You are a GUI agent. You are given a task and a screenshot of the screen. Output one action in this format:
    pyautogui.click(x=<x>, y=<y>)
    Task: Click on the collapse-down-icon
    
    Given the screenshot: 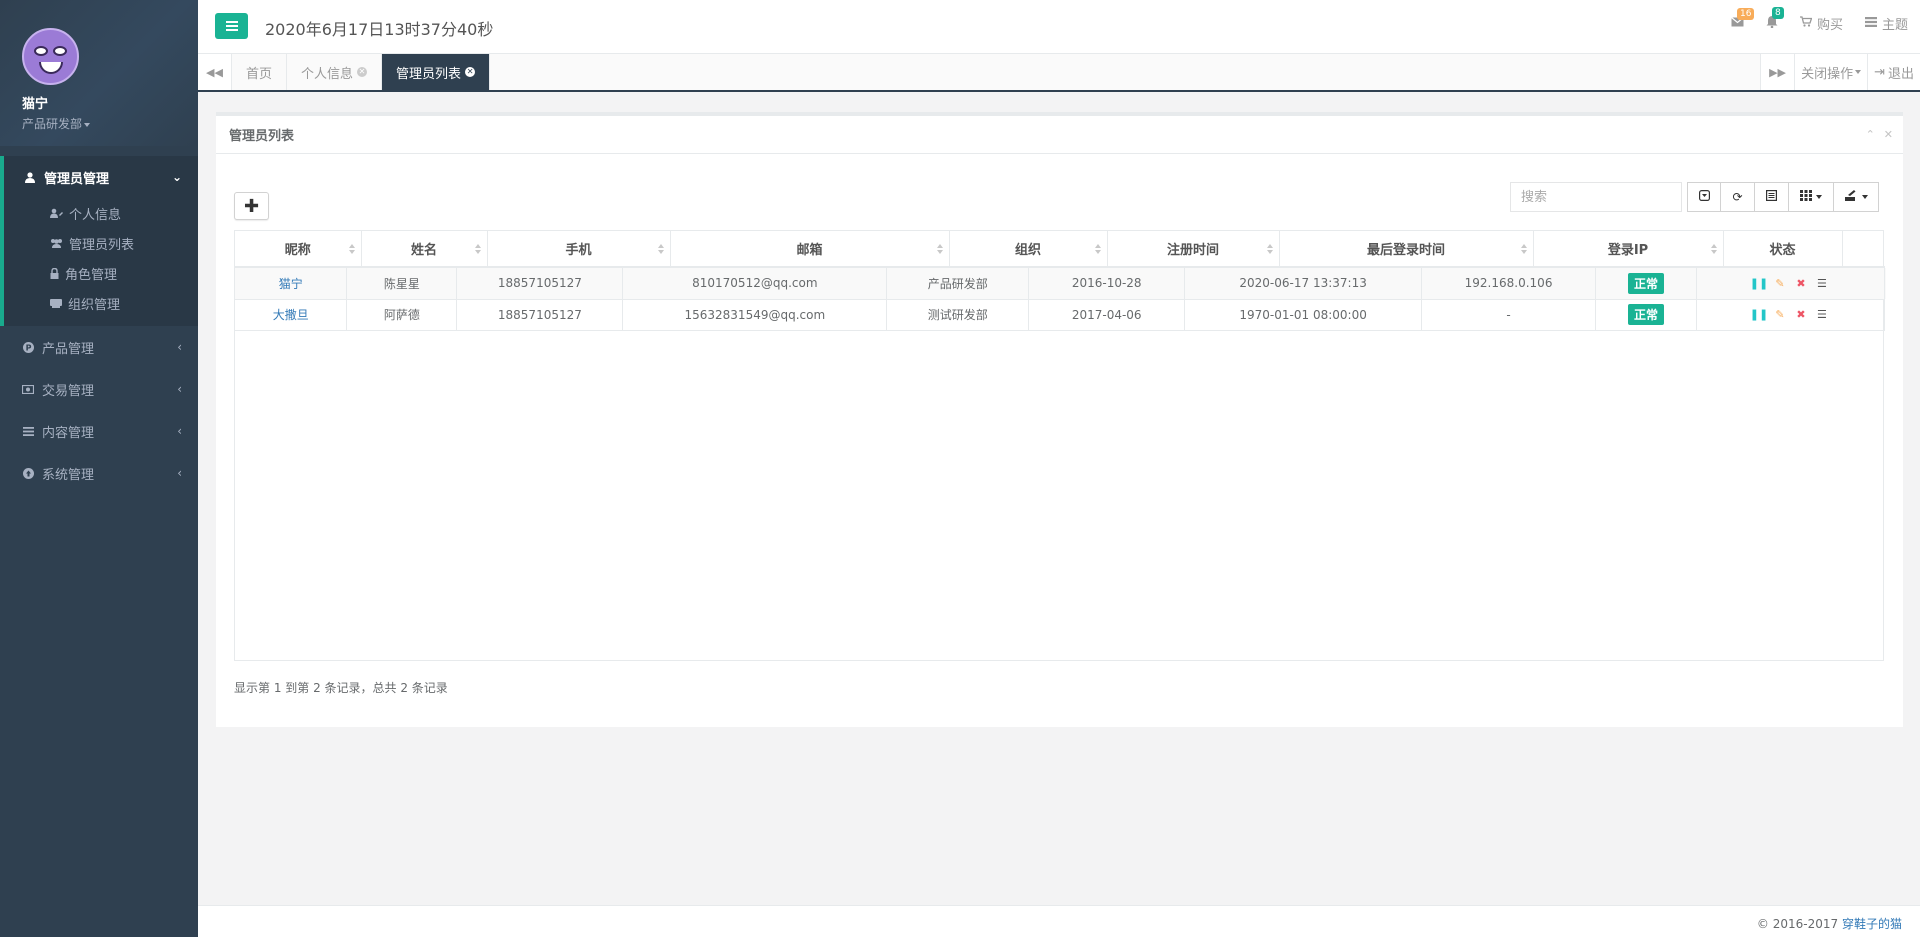 What is the action you would take?
    pyautogui.click(x=1704, y=197)
    